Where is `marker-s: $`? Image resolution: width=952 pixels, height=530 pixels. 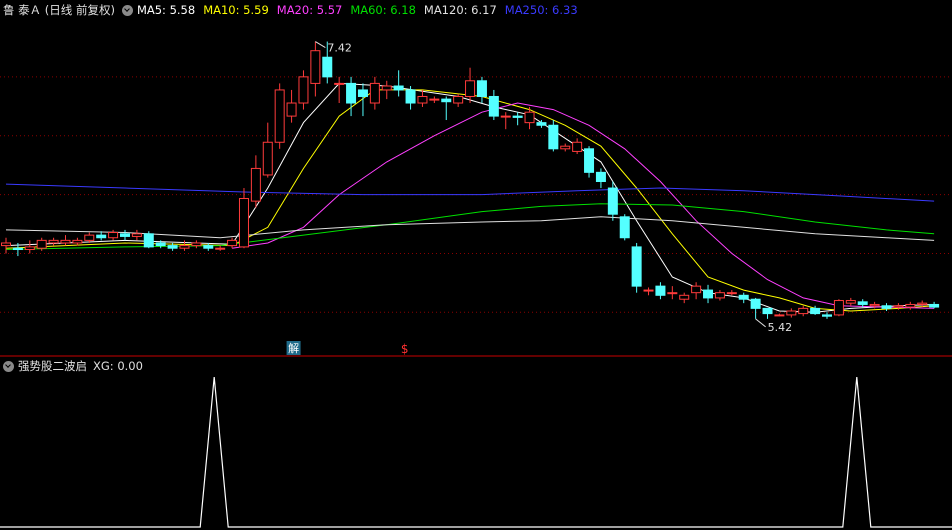 marker-s: $ is located at coordinates (405, 349).